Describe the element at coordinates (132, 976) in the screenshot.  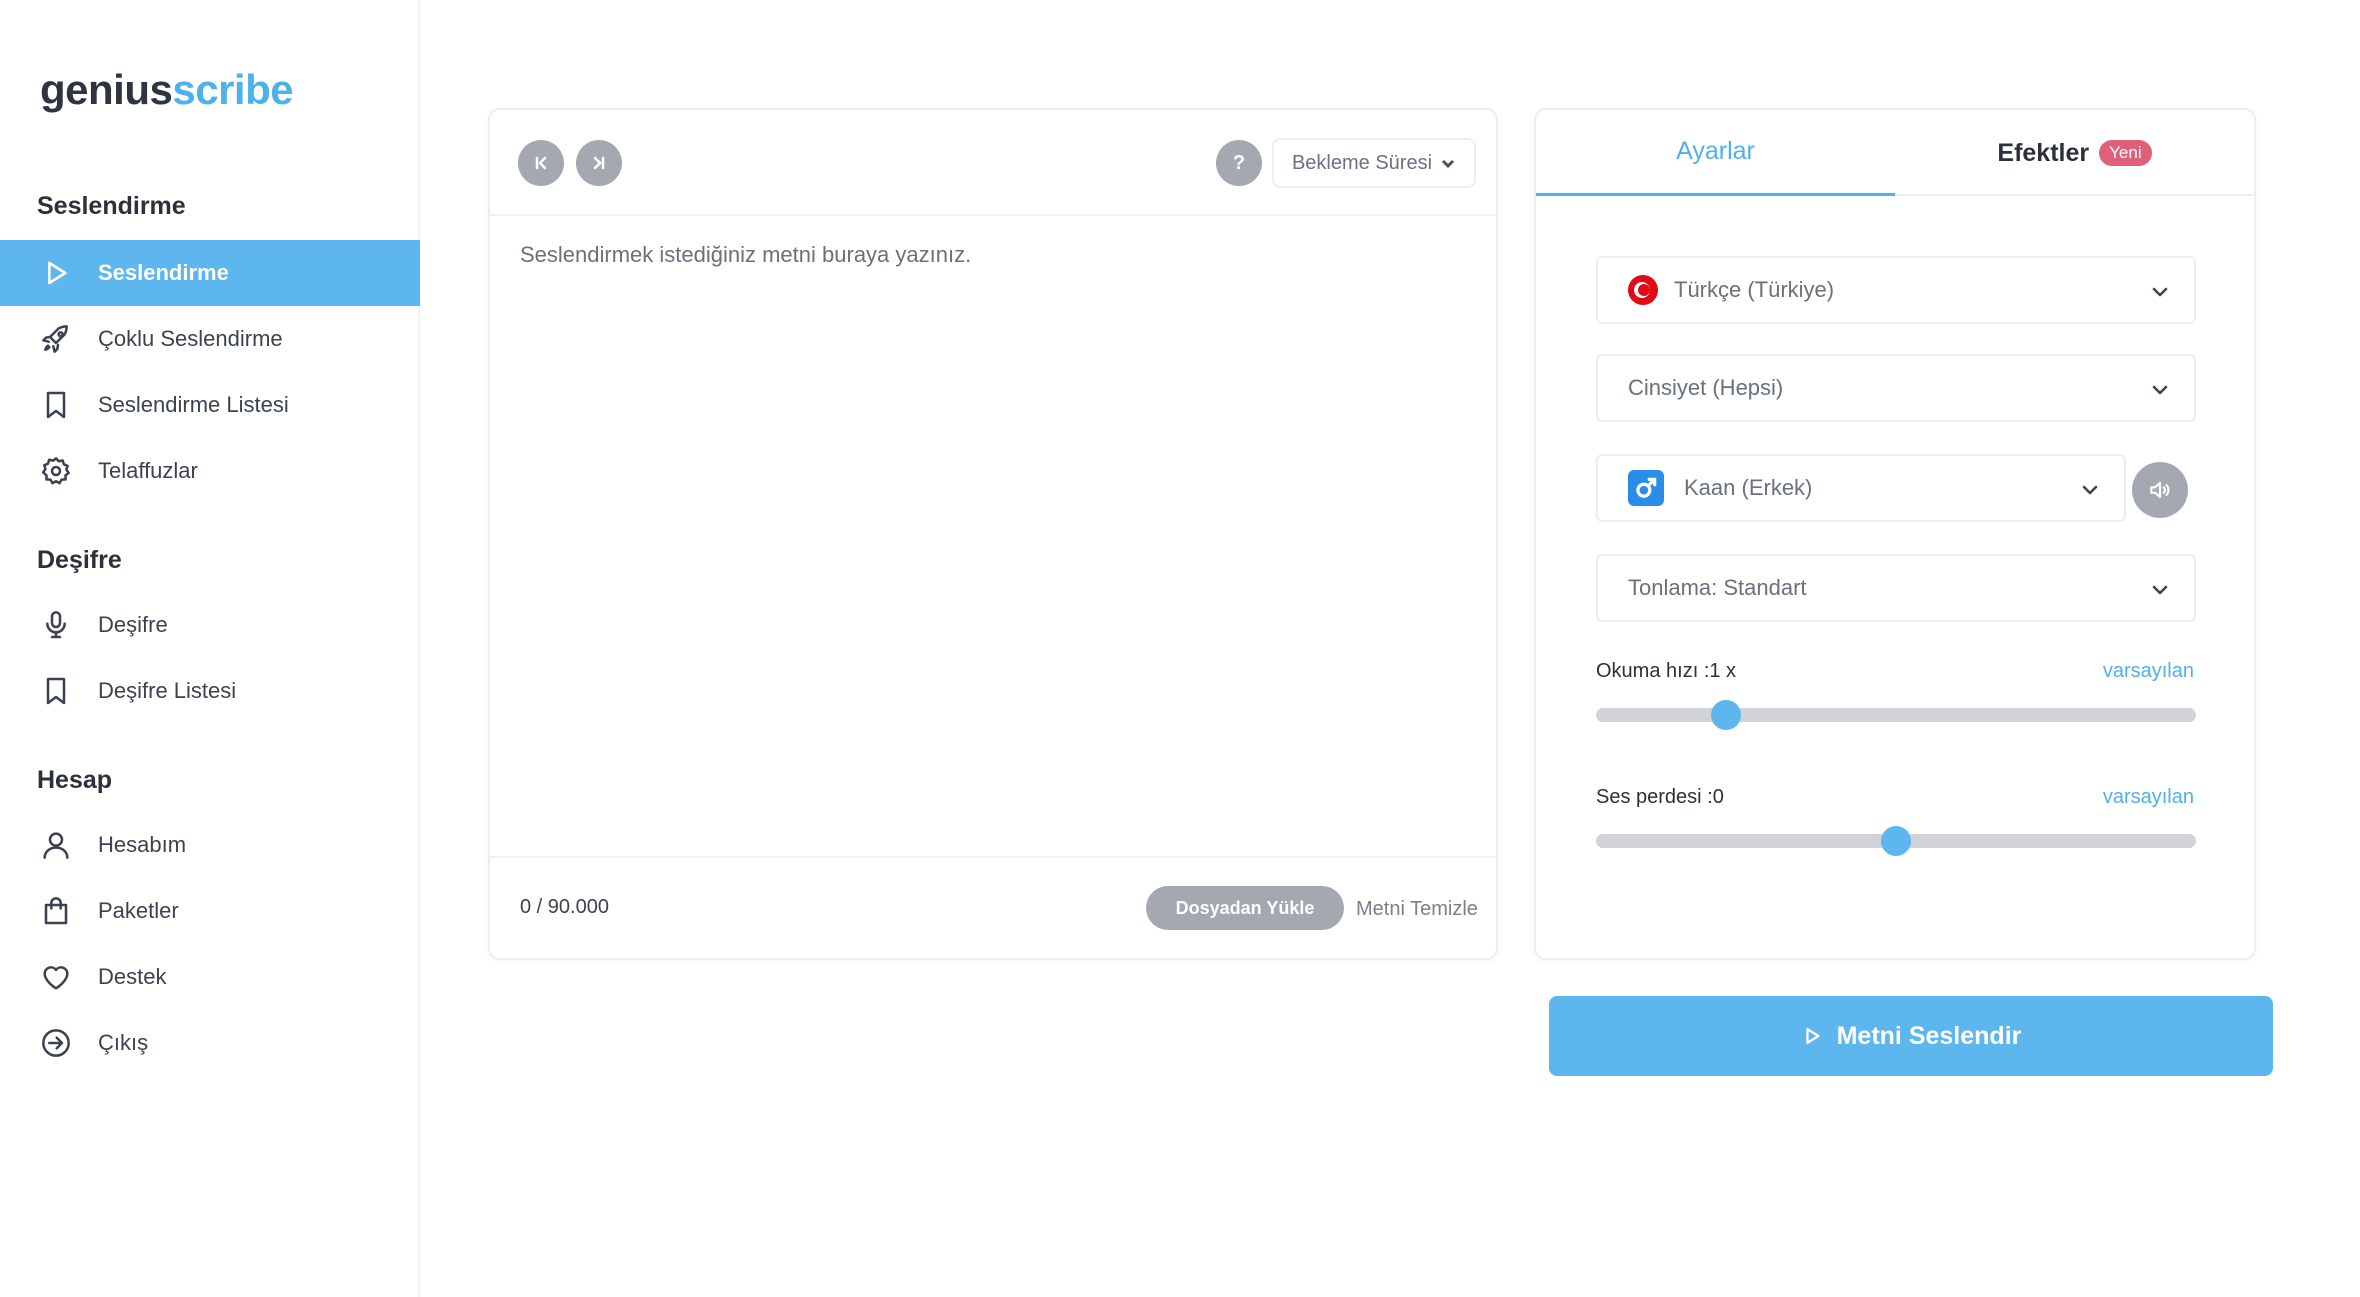
I see `sidebar-item-label: Destek` at that location.